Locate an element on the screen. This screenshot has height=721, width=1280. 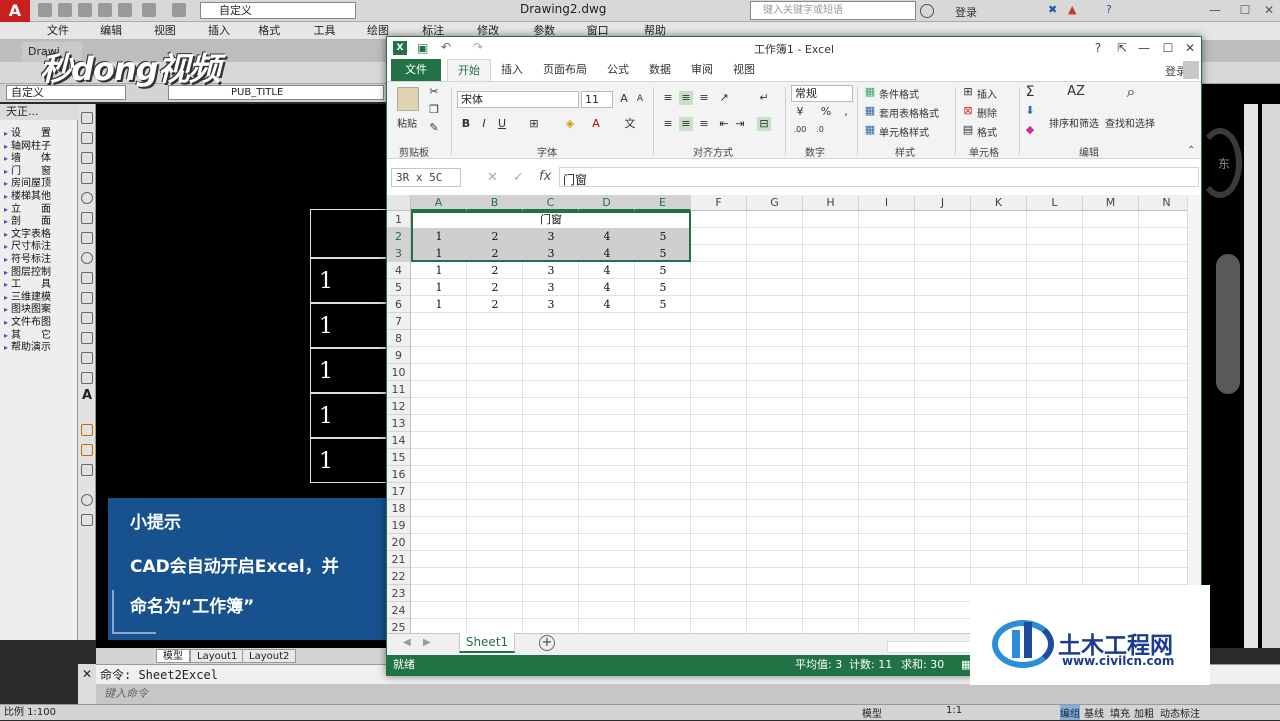
row-header: 24 is located at coordinates (399, 610).